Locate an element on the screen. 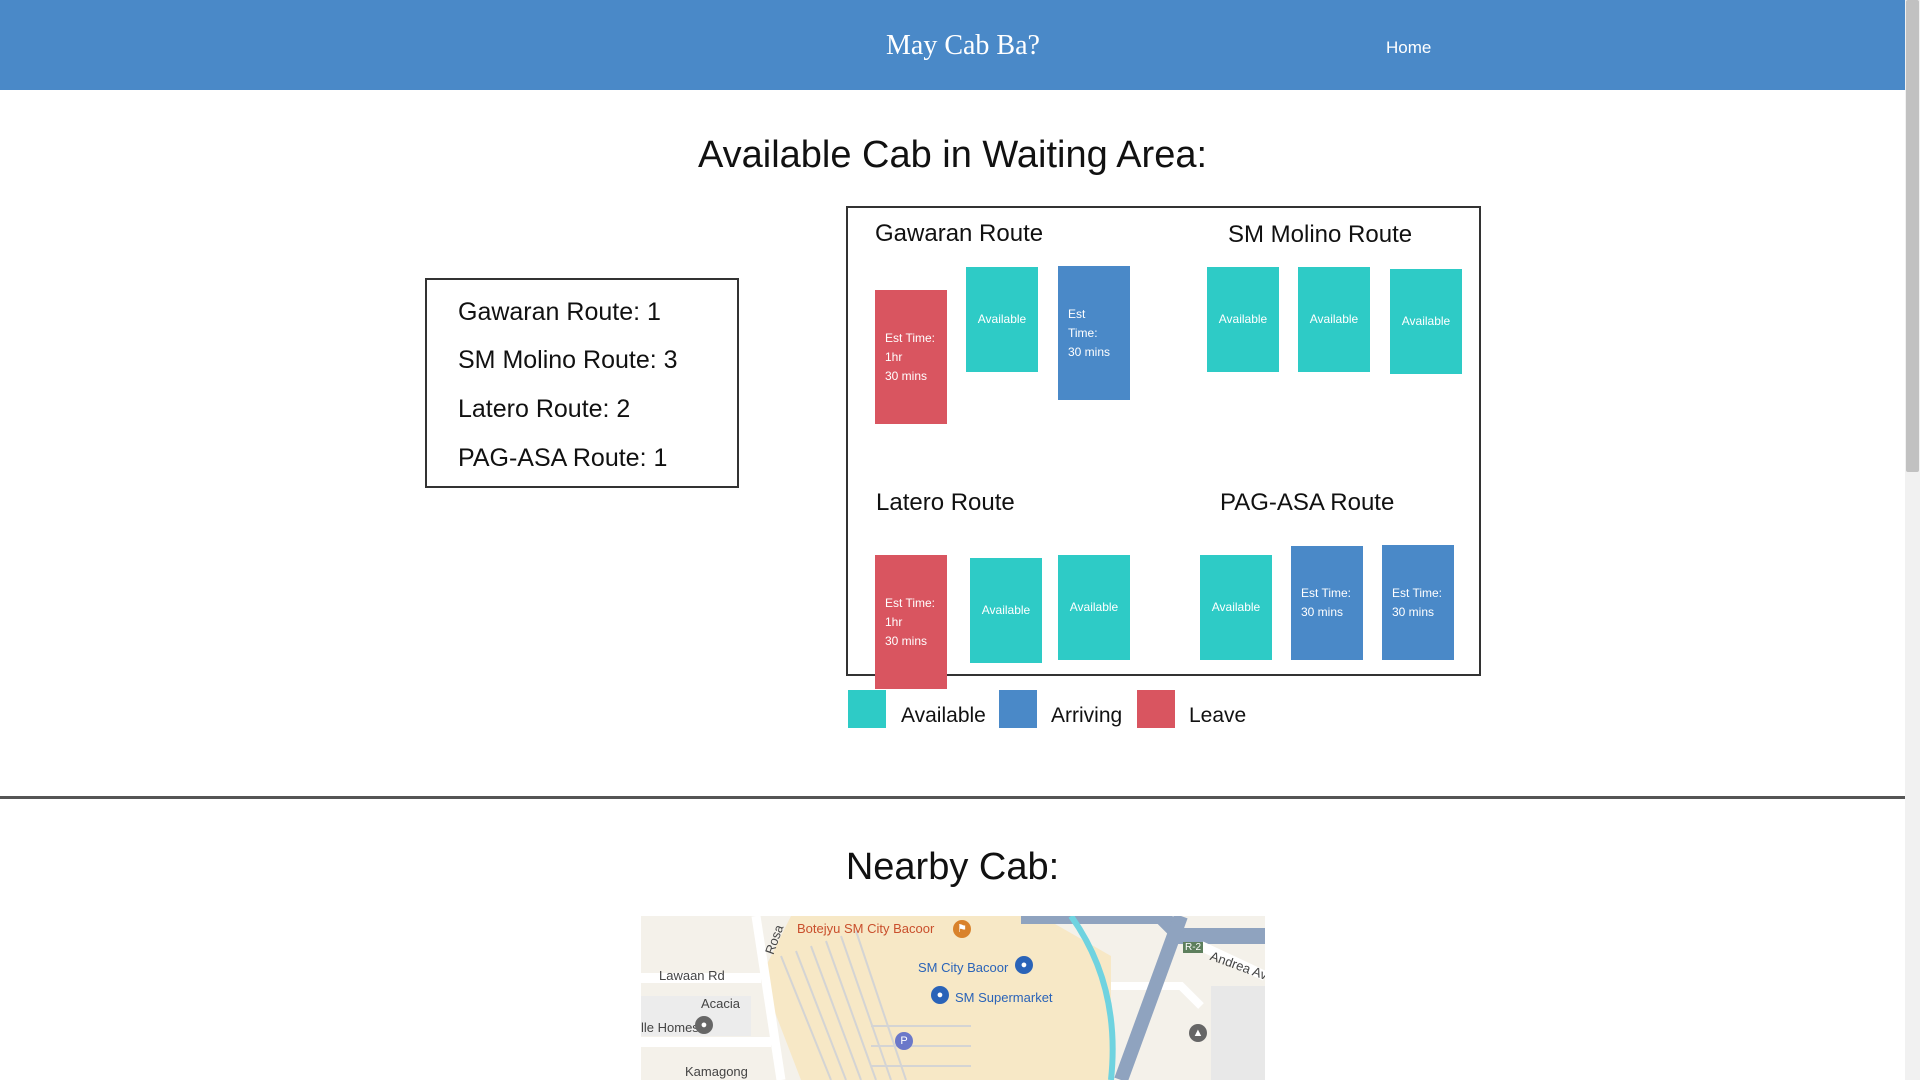 This screenshot has width=1920, height=1080. map-label-sm-city: SM City Bacoor is located at coordinates (963, 967).